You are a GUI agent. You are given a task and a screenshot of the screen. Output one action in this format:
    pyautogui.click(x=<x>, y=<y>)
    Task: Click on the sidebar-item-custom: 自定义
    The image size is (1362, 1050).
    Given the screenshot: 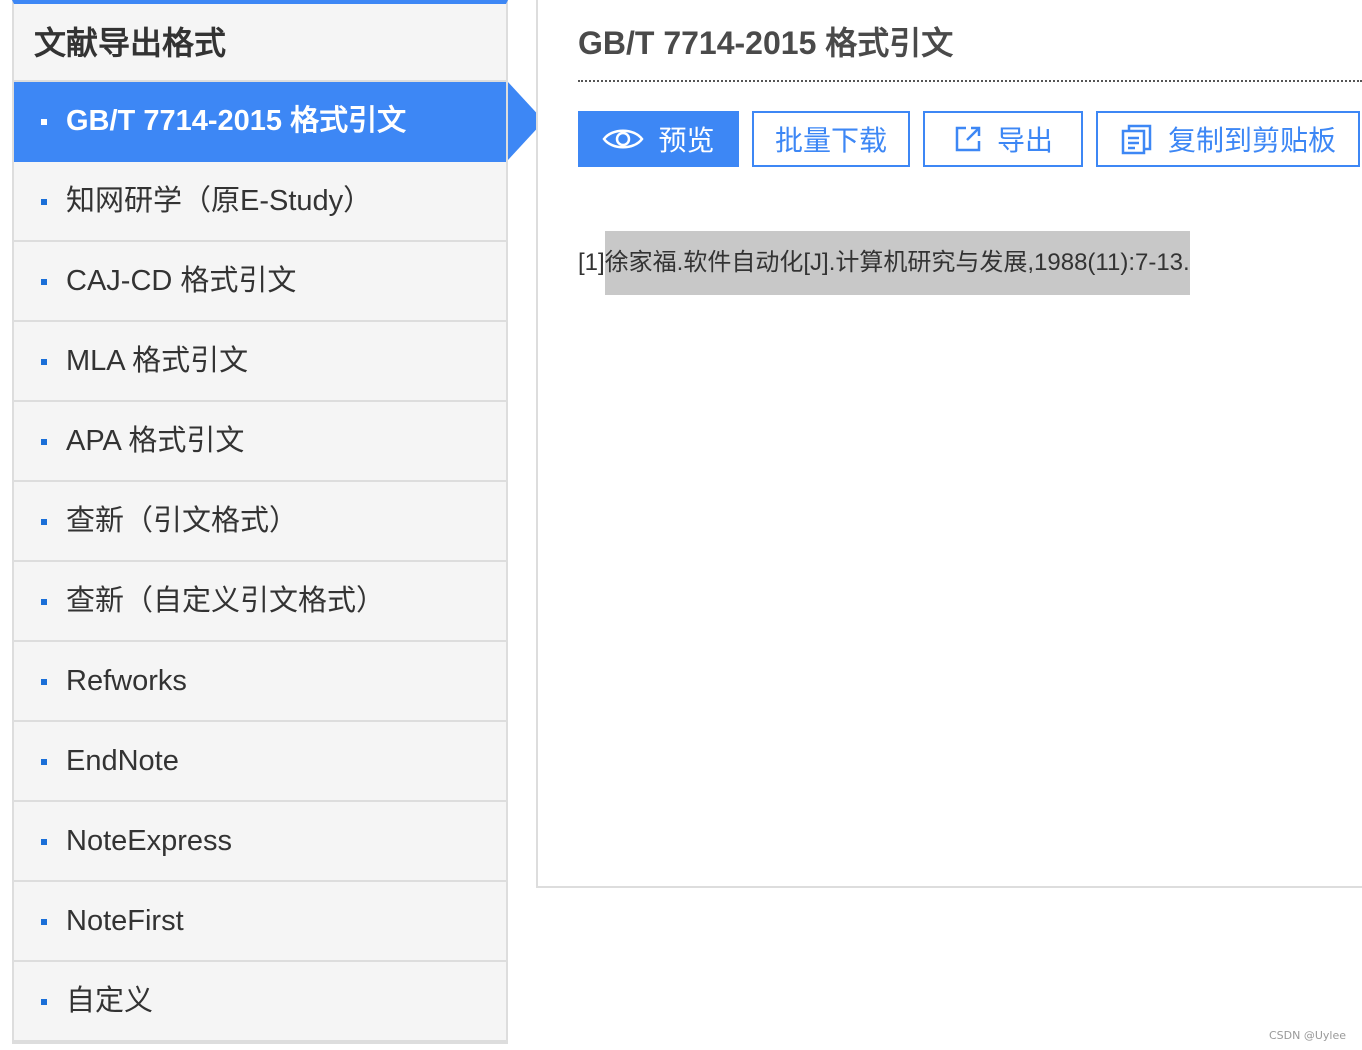 What is the action you would take?
    pyautogui.click(x=260, y=1002)
    